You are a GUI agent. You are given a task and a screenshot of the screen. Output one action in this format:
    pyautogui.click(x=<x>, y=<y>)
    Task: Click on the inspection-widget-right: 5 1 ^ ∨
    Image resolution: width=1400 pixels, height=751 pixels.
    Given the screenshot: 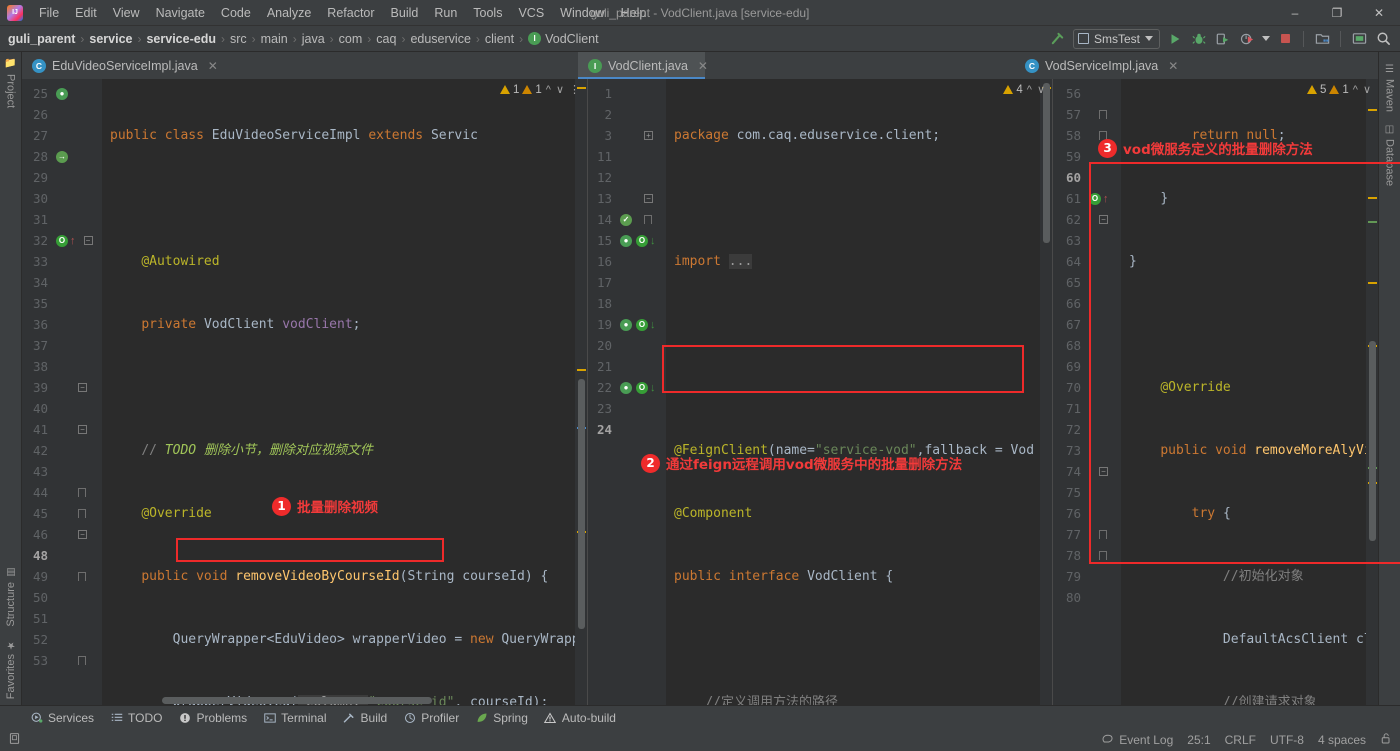 What is the action you would take?
    pyautogui.click(x=1339, y=89)
    